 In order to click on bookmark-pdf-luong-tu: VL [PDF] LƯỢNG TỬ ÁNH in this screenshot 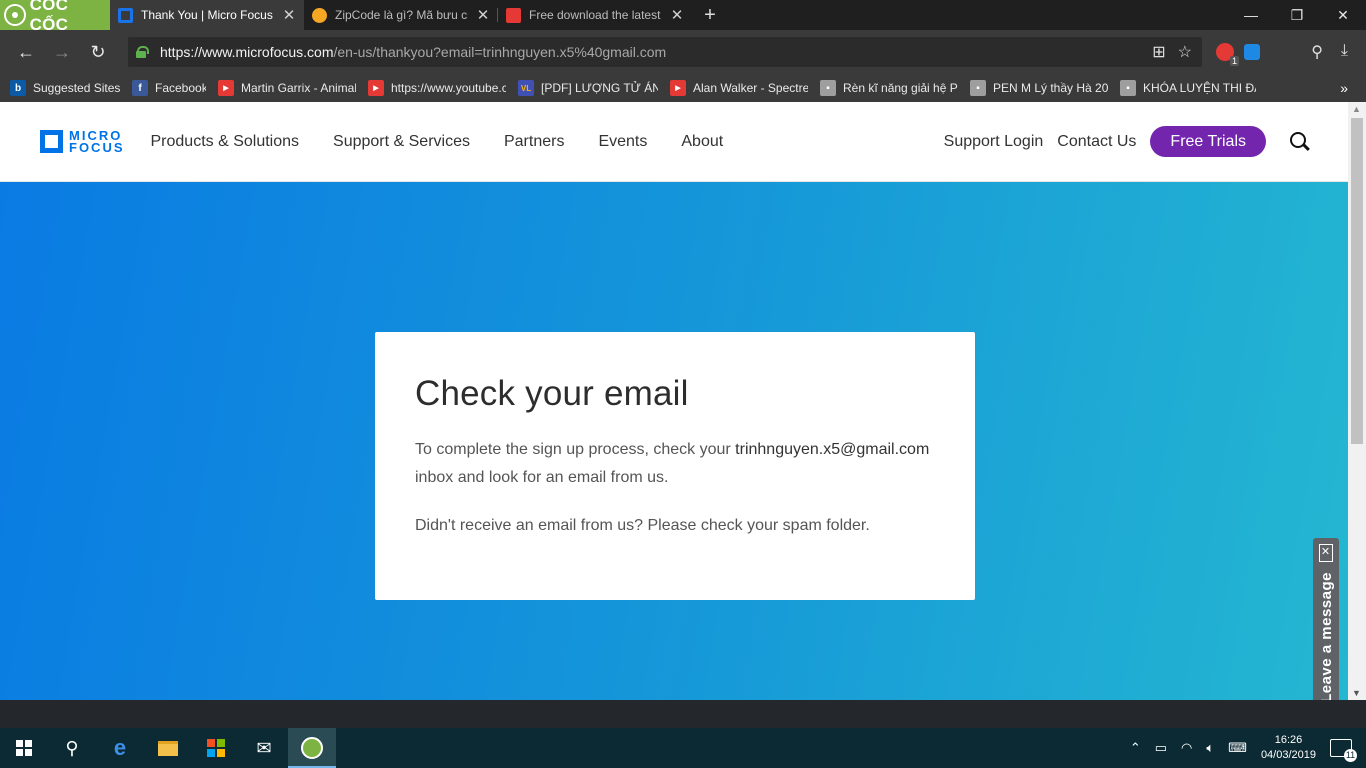, I will do `click(588, 88)`.